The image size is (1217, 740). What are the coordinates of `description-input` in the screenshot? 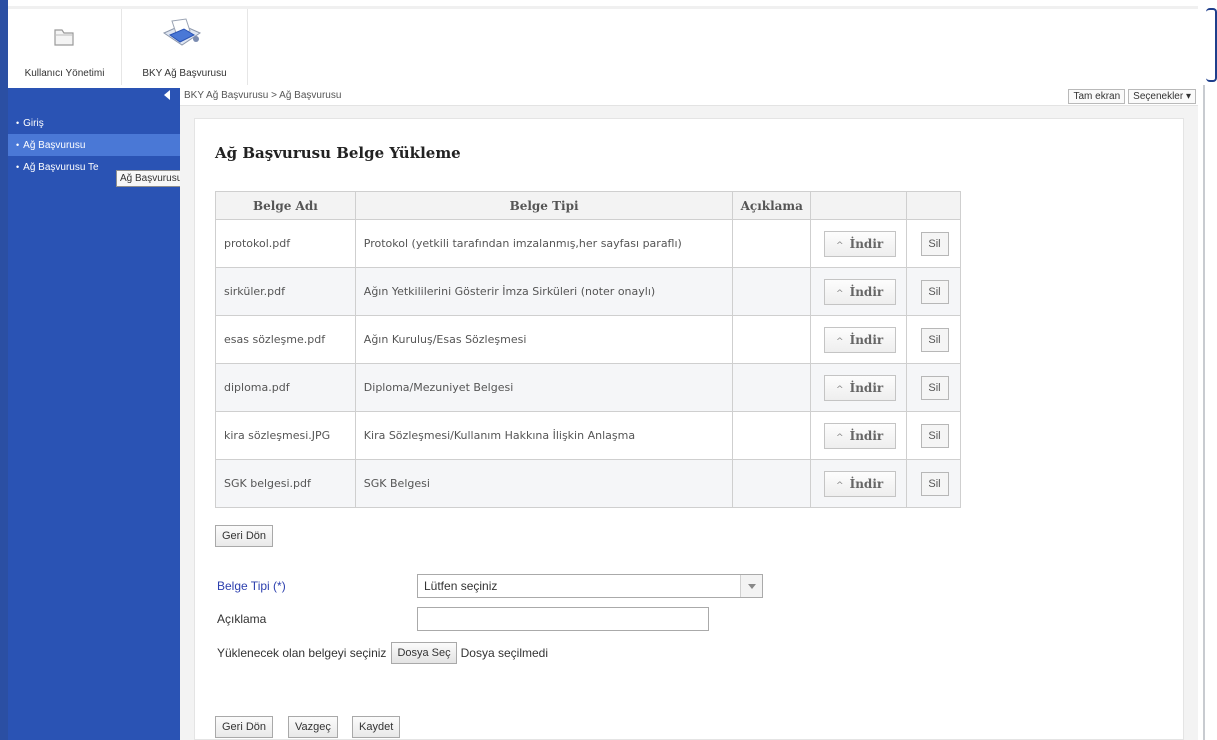 It's located at (563, 619).